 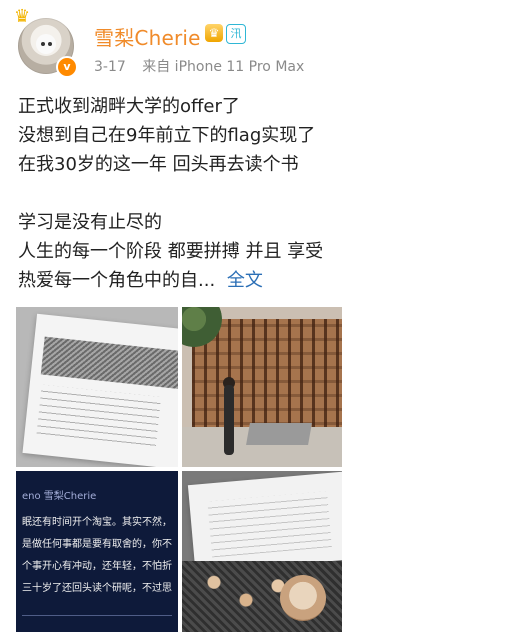 What do you see at coordinates (202, 327) in the screenshot?
I see `tree-foliage` at bounding box center [202, 327].